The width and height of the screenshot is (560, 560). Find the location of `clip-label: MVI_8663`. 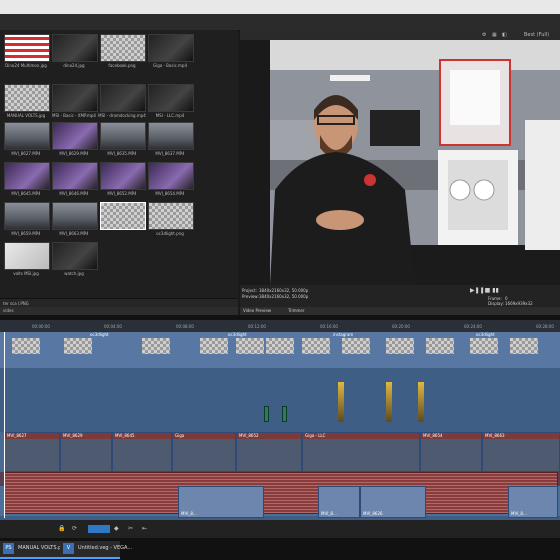

clip-label: MVI_8663 is located at coordinates (495, 435).